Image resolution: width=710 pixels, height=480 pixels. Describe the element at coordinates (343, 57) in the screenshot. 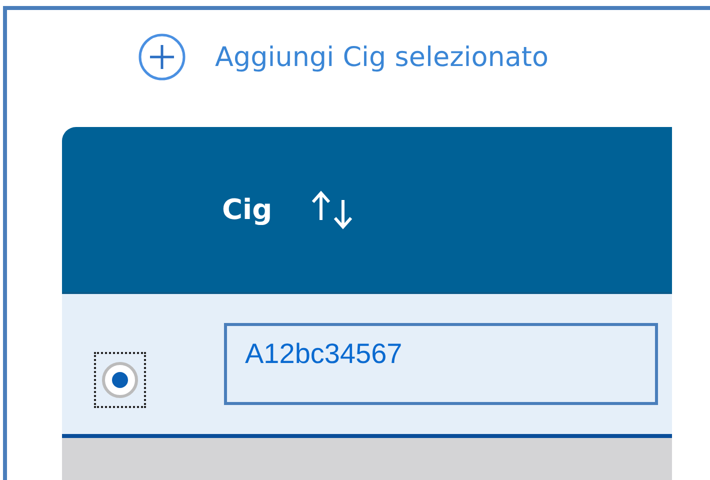

I see `add-link: Aggiungi Cig selezionato` at that location.